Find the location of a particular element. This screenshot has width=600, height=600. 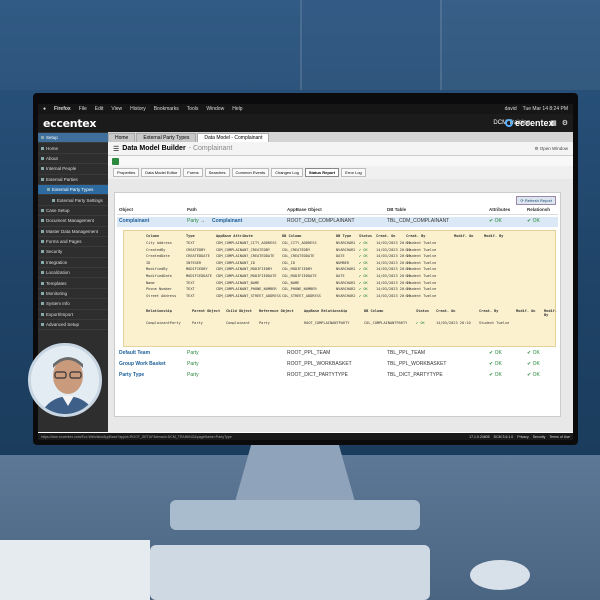

open-window-button: ⚙ Open Window is located at coordinates (551, 149).